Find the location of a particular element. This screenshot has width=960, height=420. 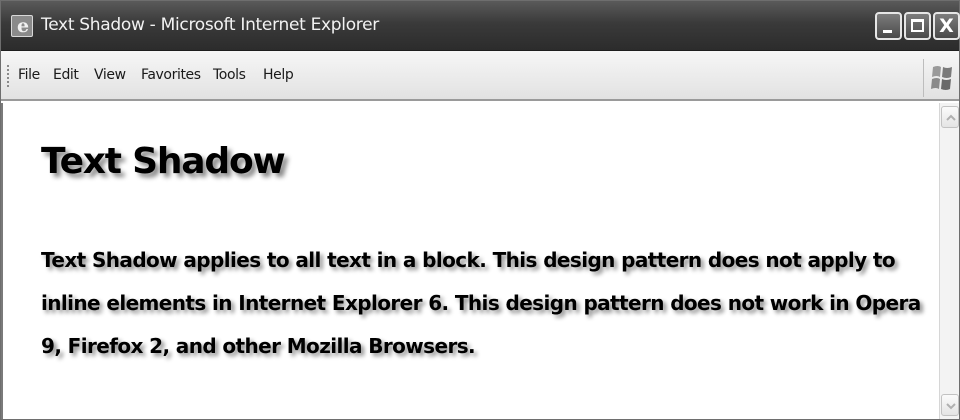

internet-explorer-icon: e is located at coordinates (22, 26).